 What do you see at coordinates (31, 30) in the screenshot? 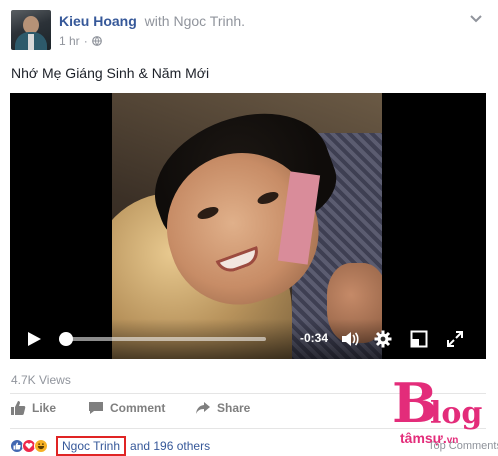
I see `author-avatar` at bounding box center [31, 30].